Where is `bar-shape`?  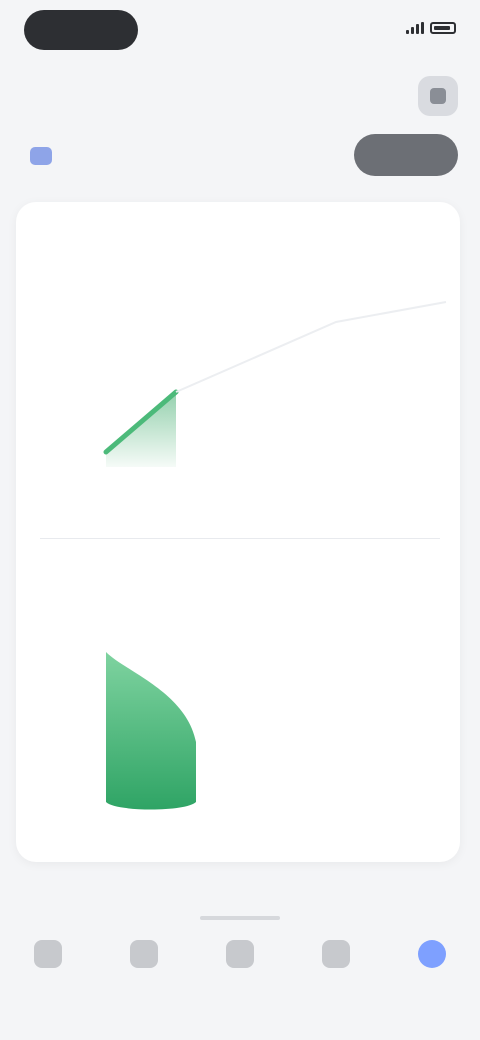
bar-shape is located at coordinates (151, 731).